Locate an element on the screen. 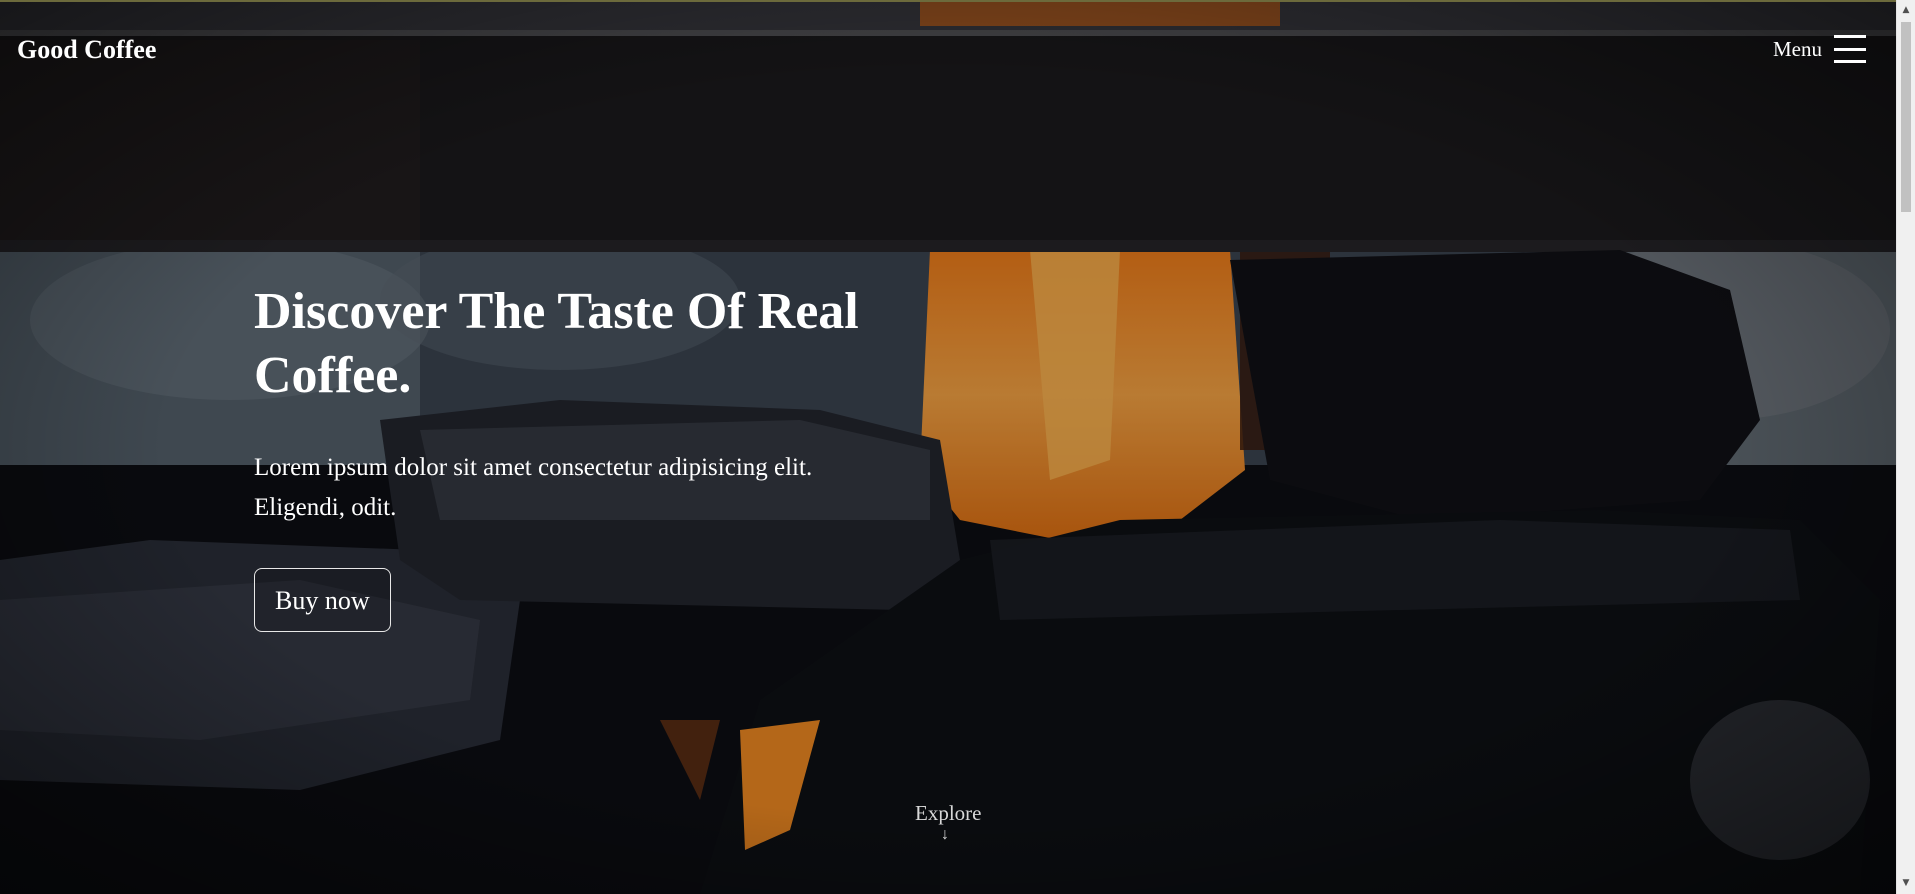 The image size is (1915, 894). hero-title: Discover The Taste Of Real Coffee. is located at coordinates (556, 343).